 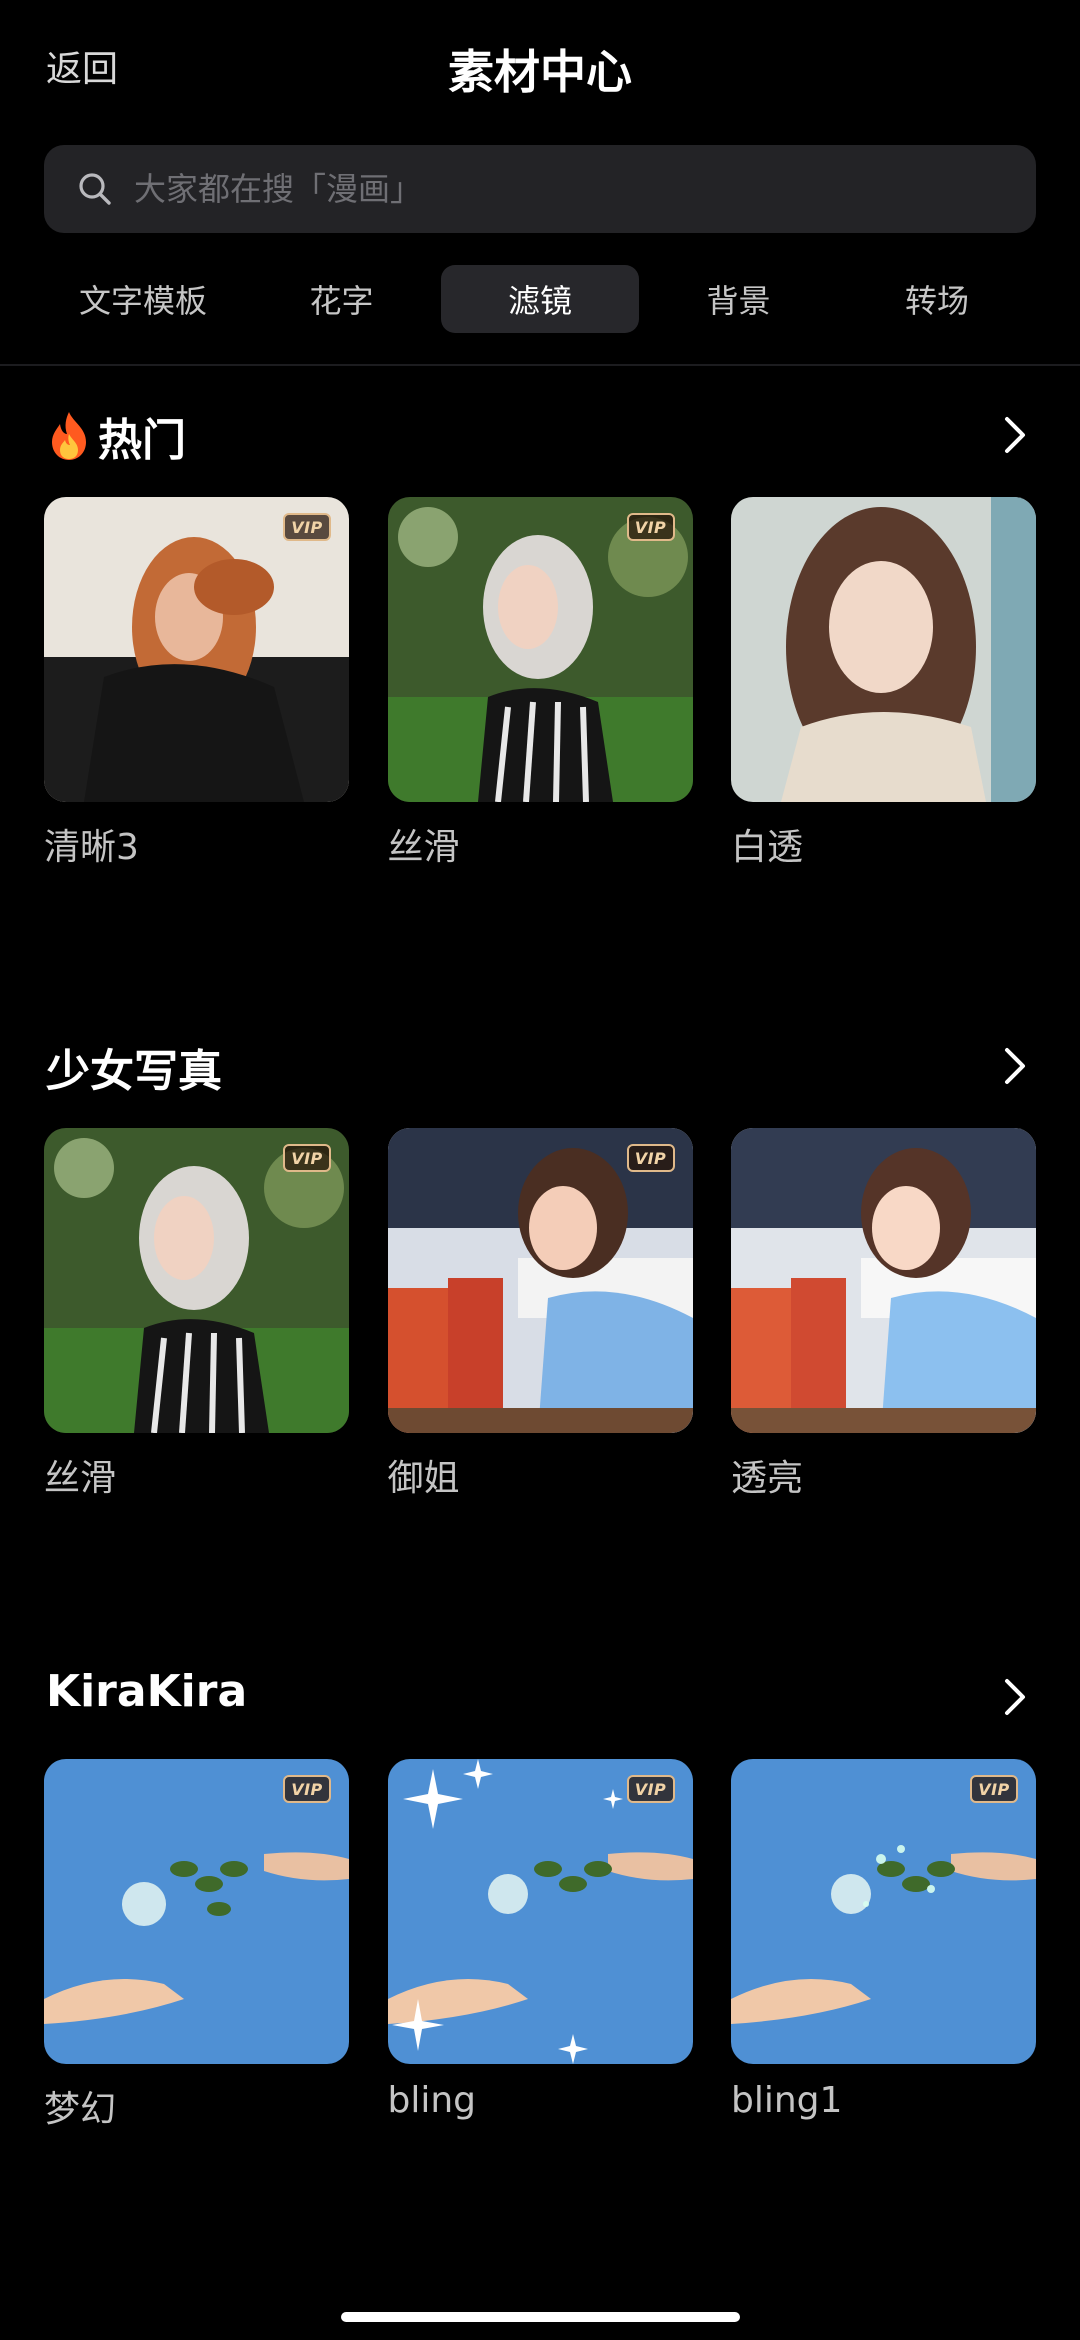 I want to click on filter-grid: VIP 丝滑 VIP 御姐 透亮, so click(x=540, y=1314).